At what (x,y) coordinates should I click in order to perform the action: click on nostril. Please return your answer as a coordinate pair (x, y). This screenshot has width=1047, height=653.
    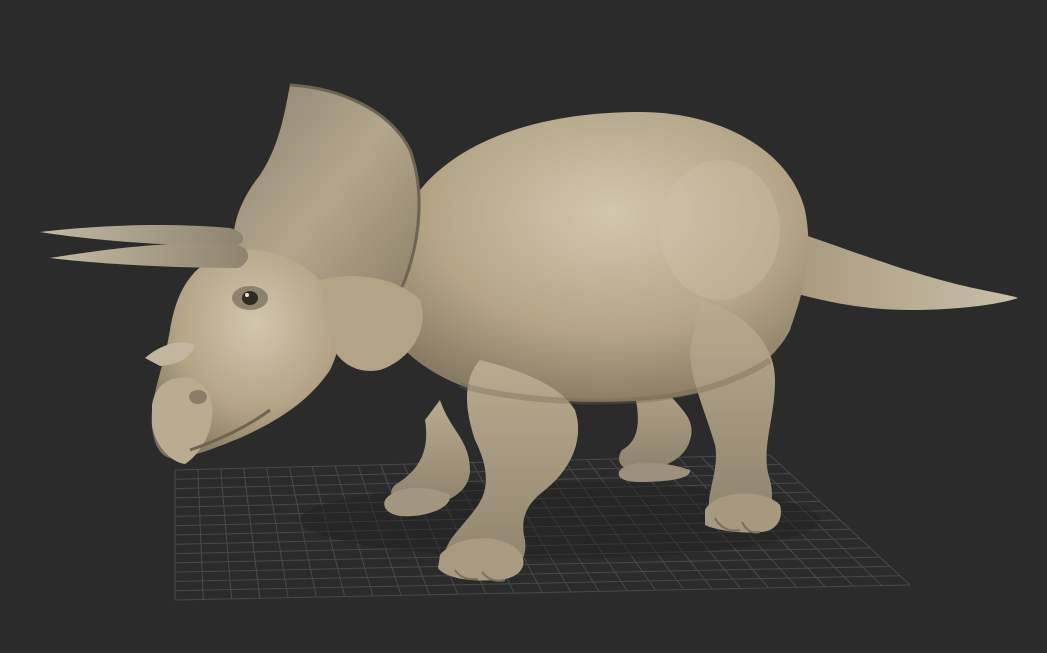
    Looking at the image, I should click on (198, 397).